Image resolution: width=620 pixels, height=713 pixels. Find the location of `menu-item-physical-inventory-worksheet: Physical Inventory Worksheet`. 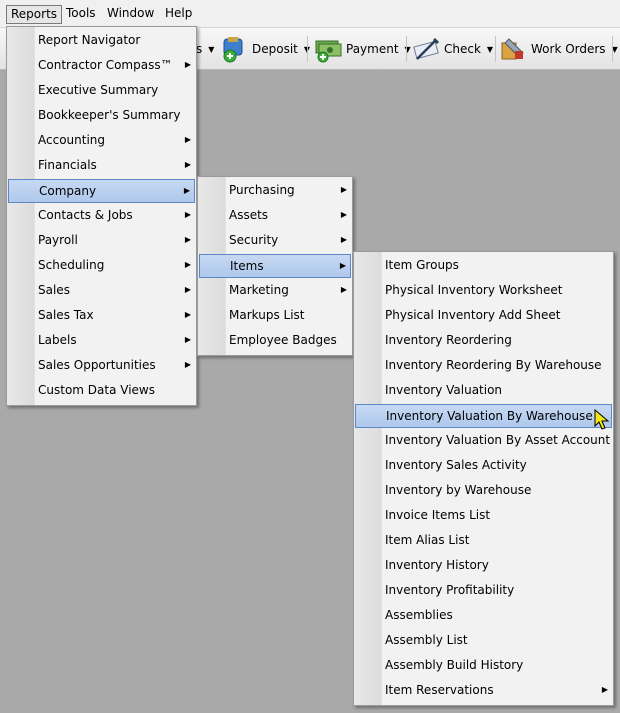

menu-item-physical-inventory-worksheet: Physical Inventory Worksheet is located at coordinates (483, 291).